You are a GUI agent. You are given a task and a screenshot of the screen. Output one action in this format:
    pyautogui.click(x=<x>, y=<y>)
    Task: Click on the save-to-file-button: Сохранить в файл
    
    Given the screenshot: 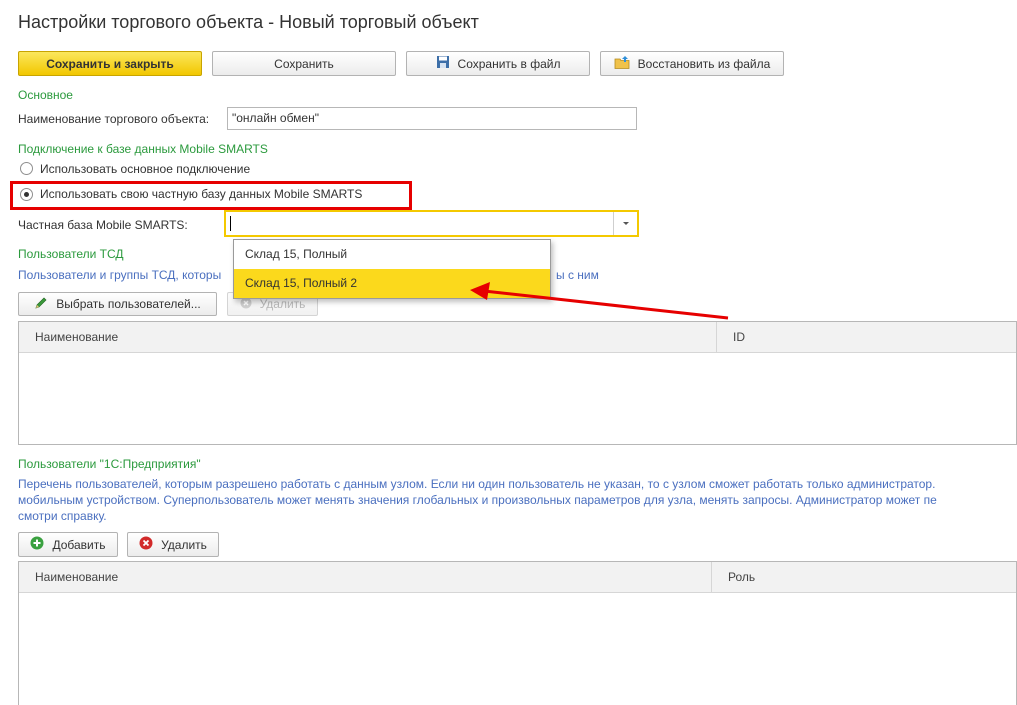 What is the action you would take?
    pyautogui.click(x=498, y=63)
    